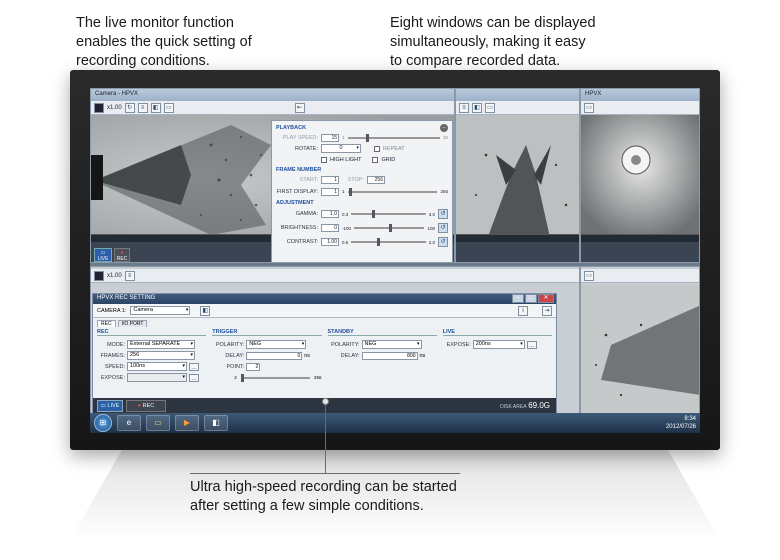 This screenshot has width=780, height=560. Describe the element at coordinates (274, 355) in the screenshot. I see `trigger-delay-input: 0` at that location.